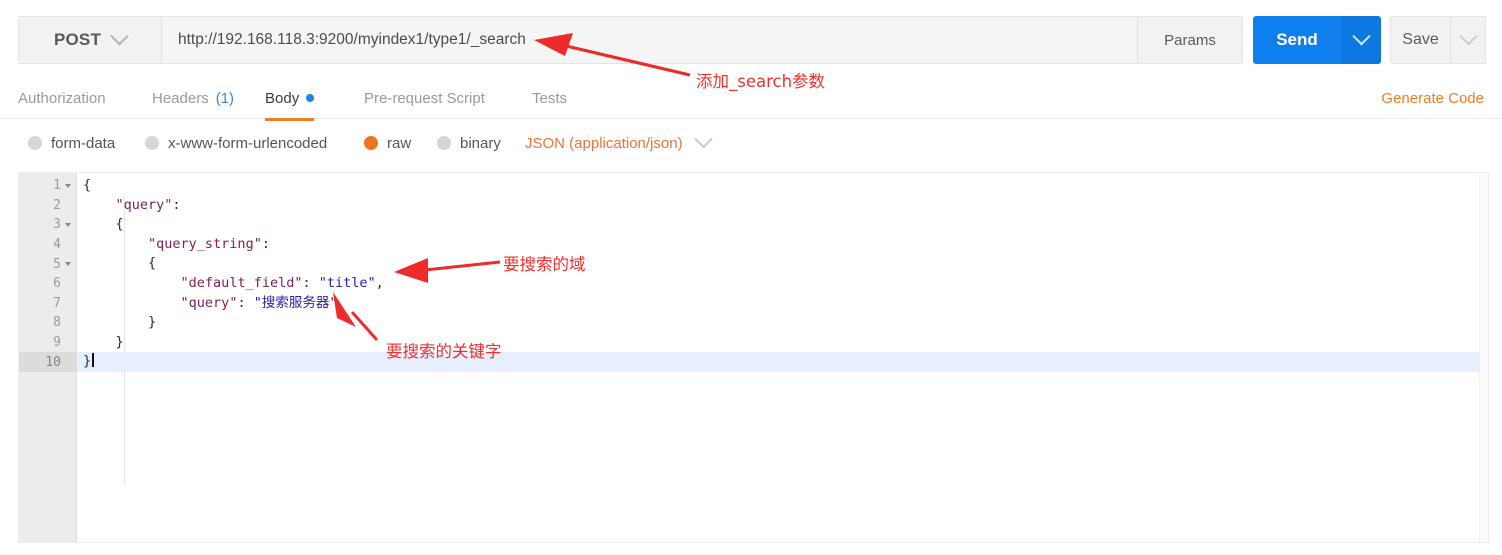 The width and height of the screenshot is (1502, 555). I want to click on tab-pre-request-script: Pre-request Script, so click(424, 98).